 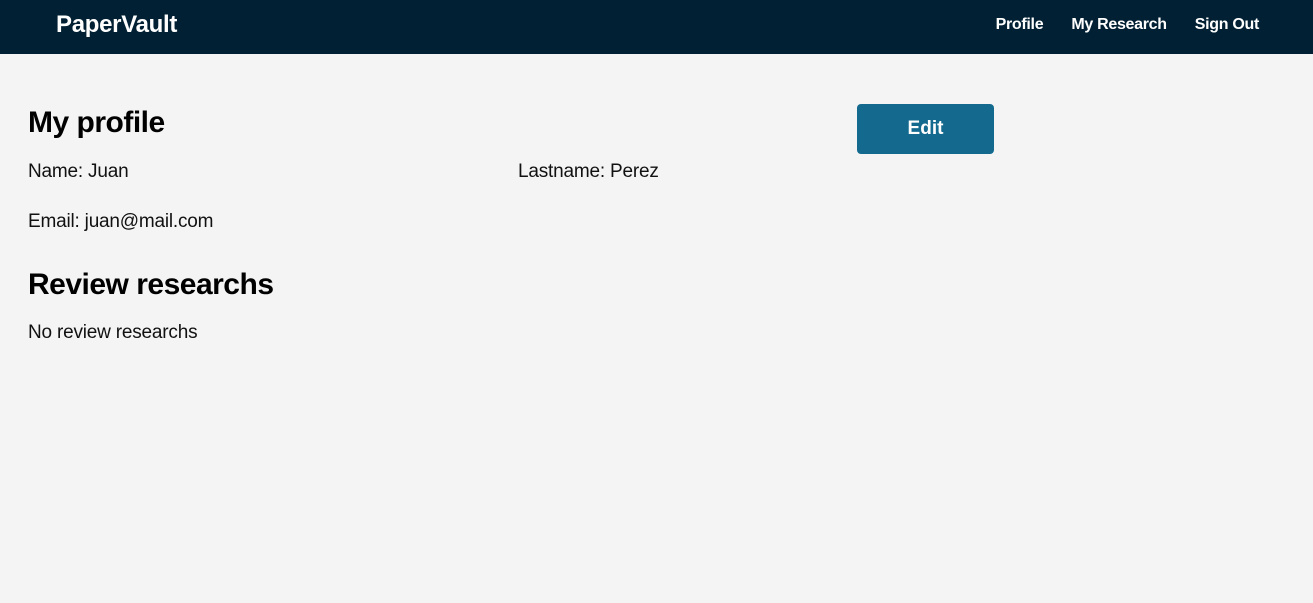 What do you see at coordinates (1119, 25) in the screenshot?
I see `nav-link-my-research: My Research` at bounding box center [1119, 25].